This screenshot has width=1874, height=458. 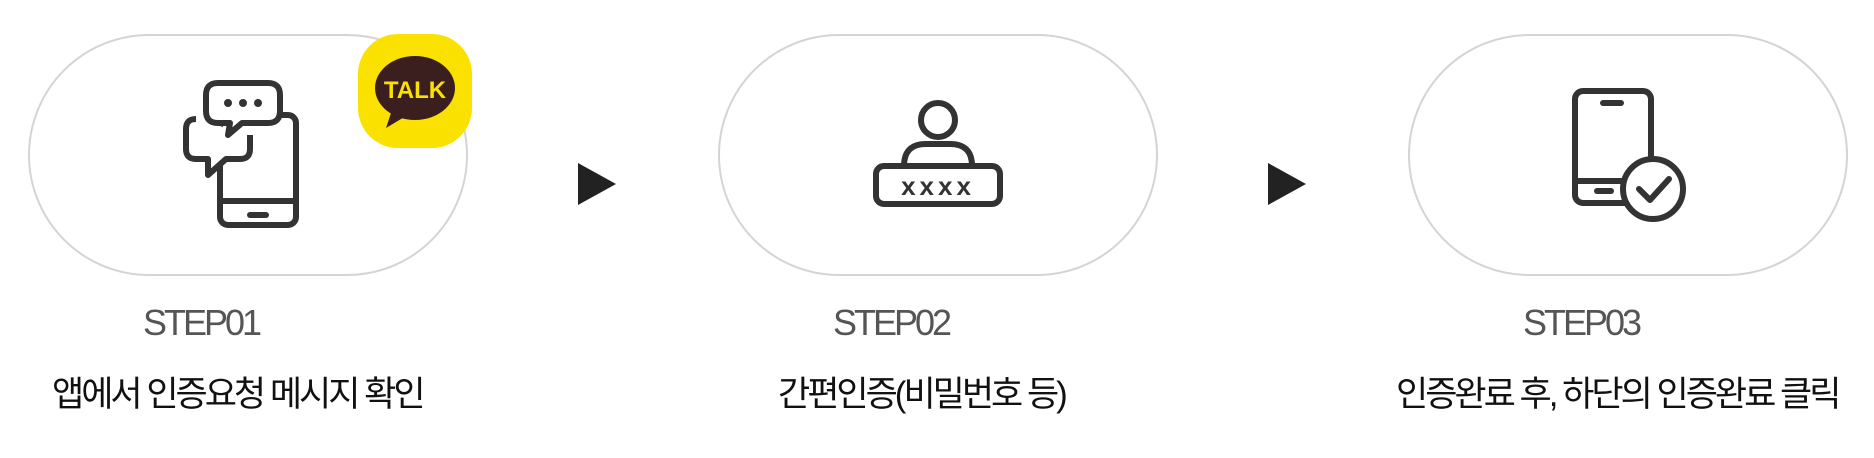 I want to click on step-3-icon-container, so click(x=1628, y=155).